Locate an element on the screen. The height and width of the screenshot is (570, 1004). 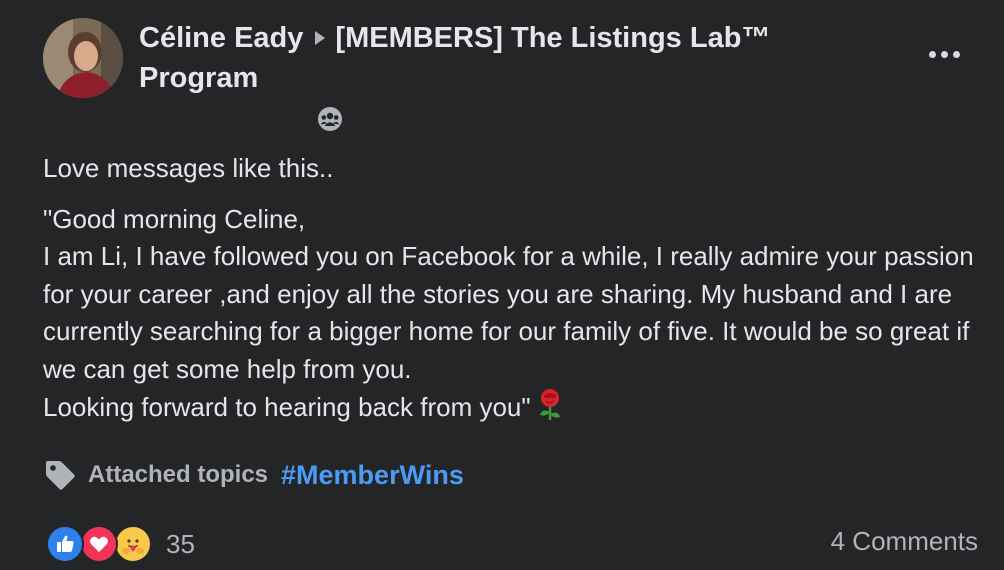
rose-emoji is located at coordinates (549, 404).